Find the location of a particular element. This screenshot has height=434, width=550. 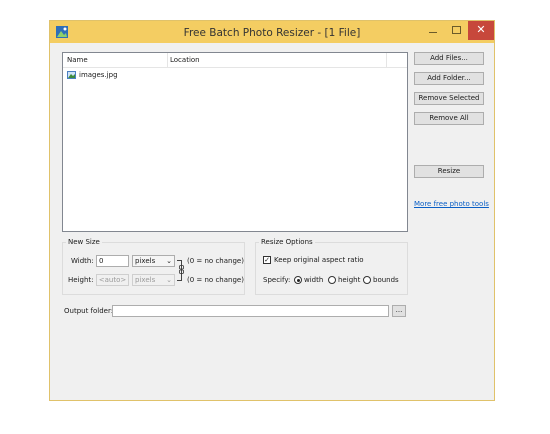

chain-link-icon is located at coordinates (181, 269).